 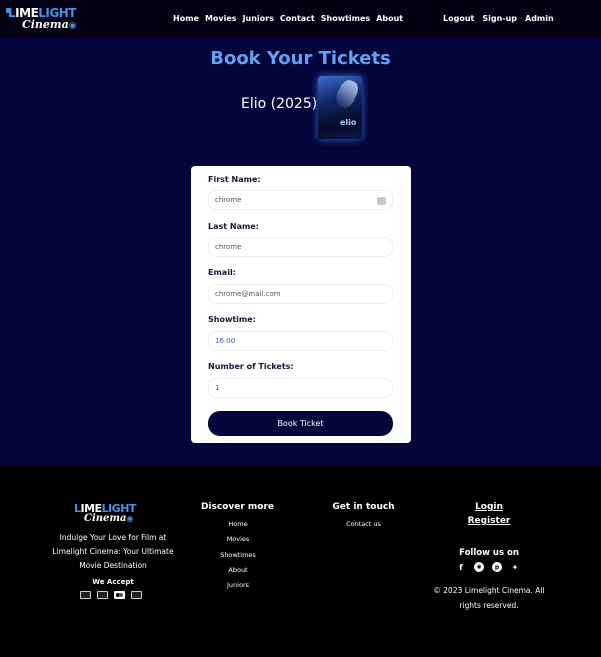 What do you see at coordinates (221, 18) in the screenshot?
I see `nav-link-movies: Movies` at bounding box center [221, 18].